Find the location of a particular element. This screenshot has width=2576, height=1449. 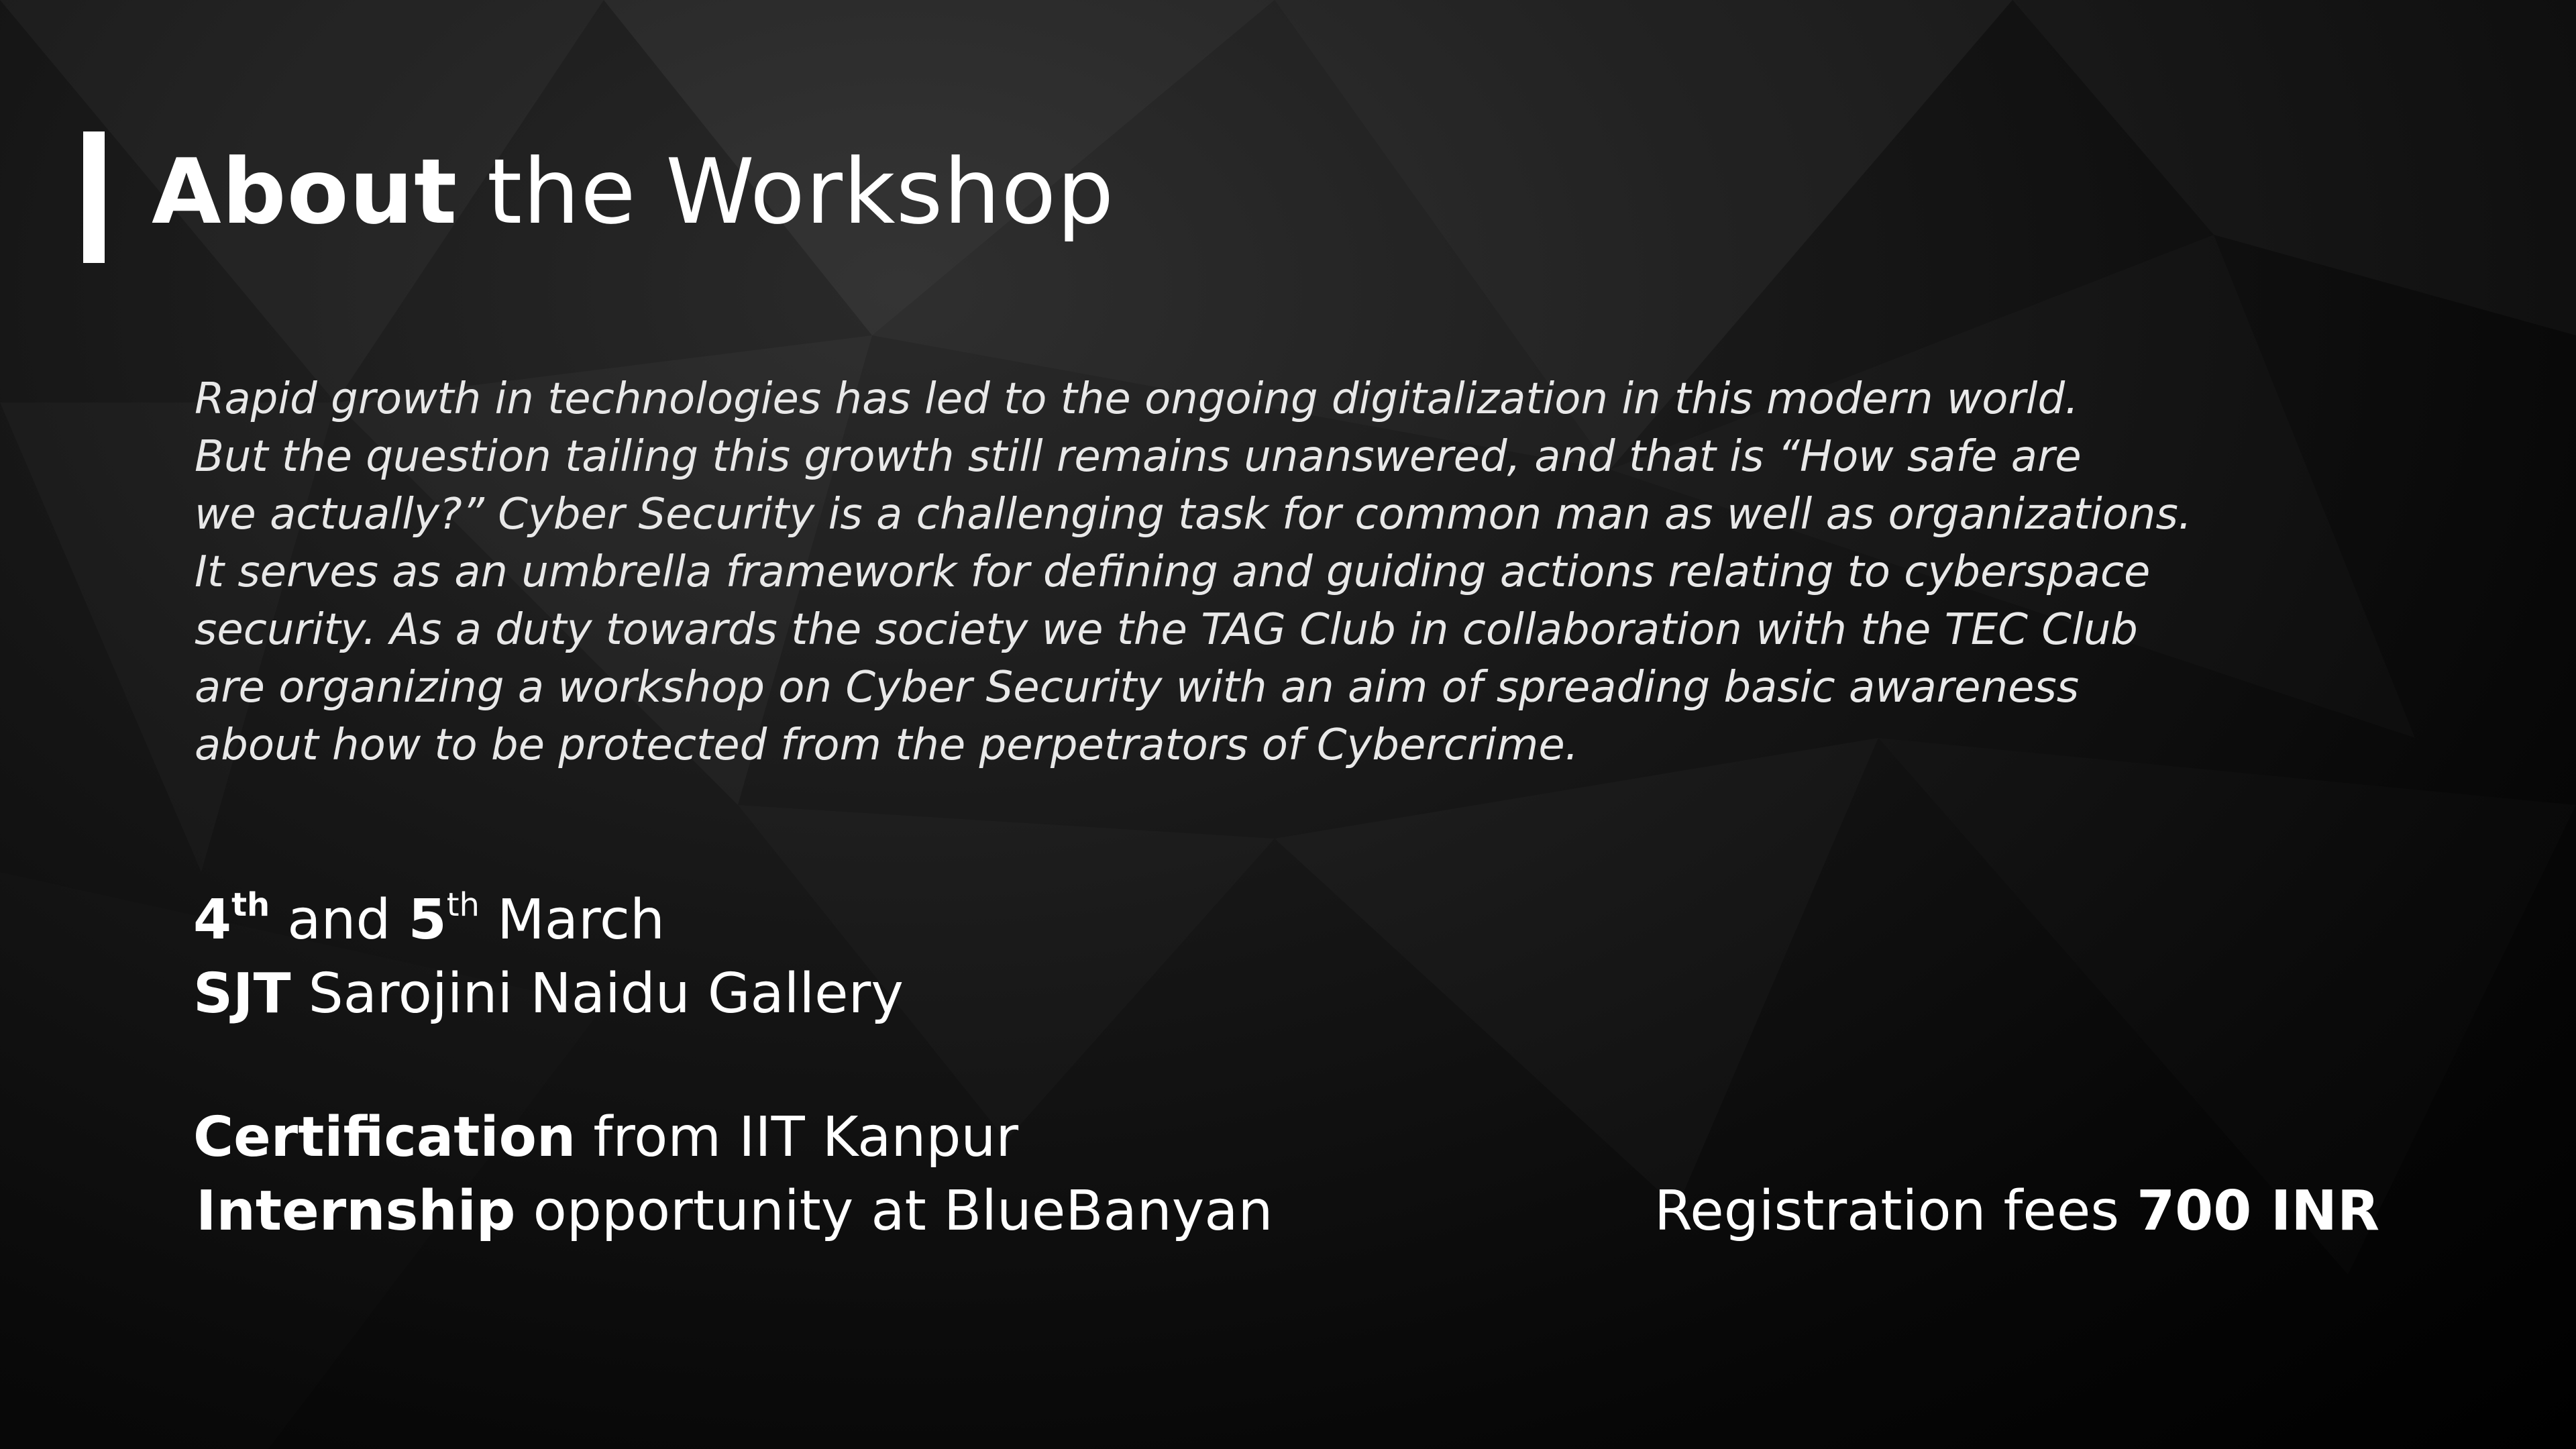

internship-text: opportunity at BlueBanyan is located at coordinates (903, 1211).